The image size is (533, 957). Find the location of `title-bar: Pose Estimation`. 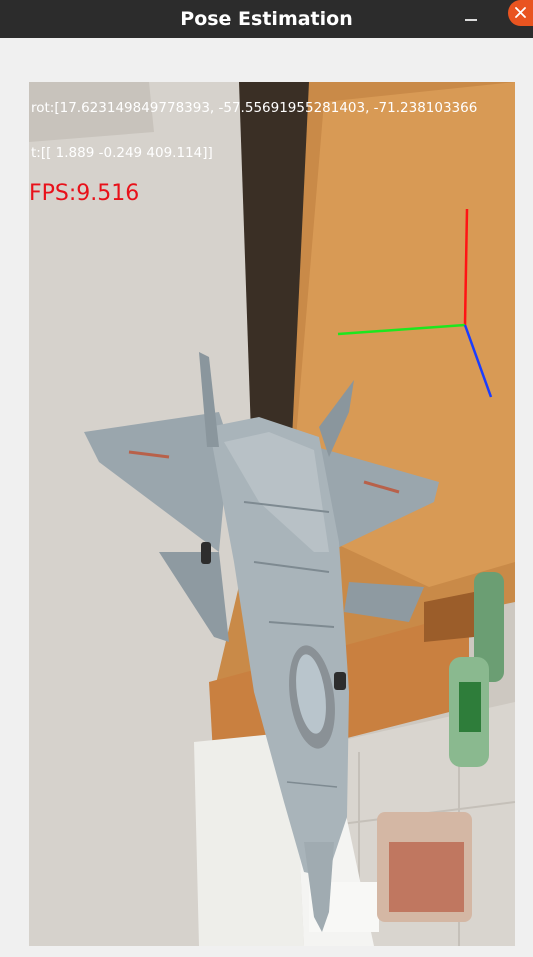

title-bar: Pose Estimation is located at coordinates (266, 19).